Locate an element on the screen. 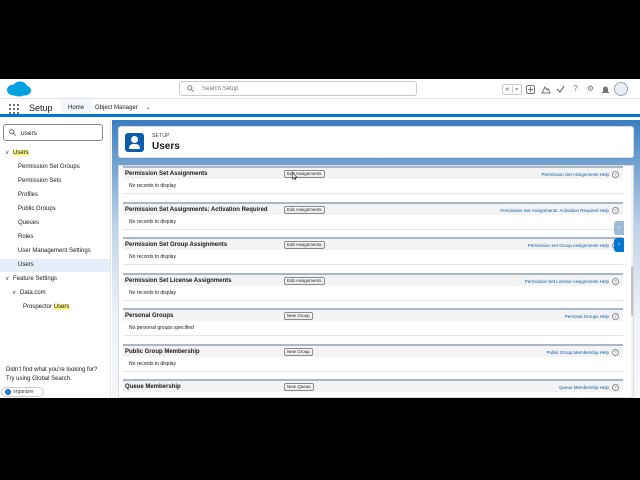 Image resolution: width=640 pixels, height=480 pixels. organizer-button: i organizer is located at coordinates (22, 392).